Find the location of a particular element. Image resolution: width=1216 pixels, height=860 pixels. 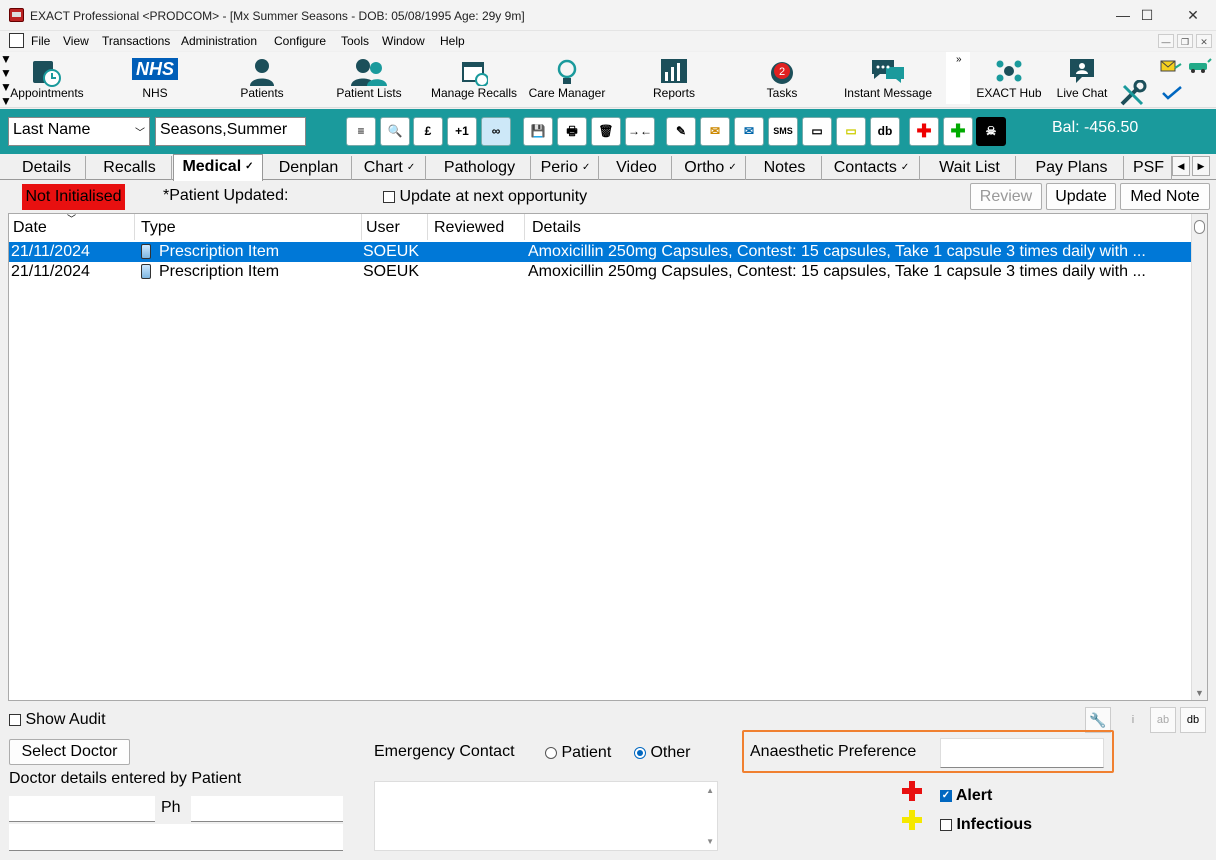

search-button: 🔍 is located at coordinates (395, 131).